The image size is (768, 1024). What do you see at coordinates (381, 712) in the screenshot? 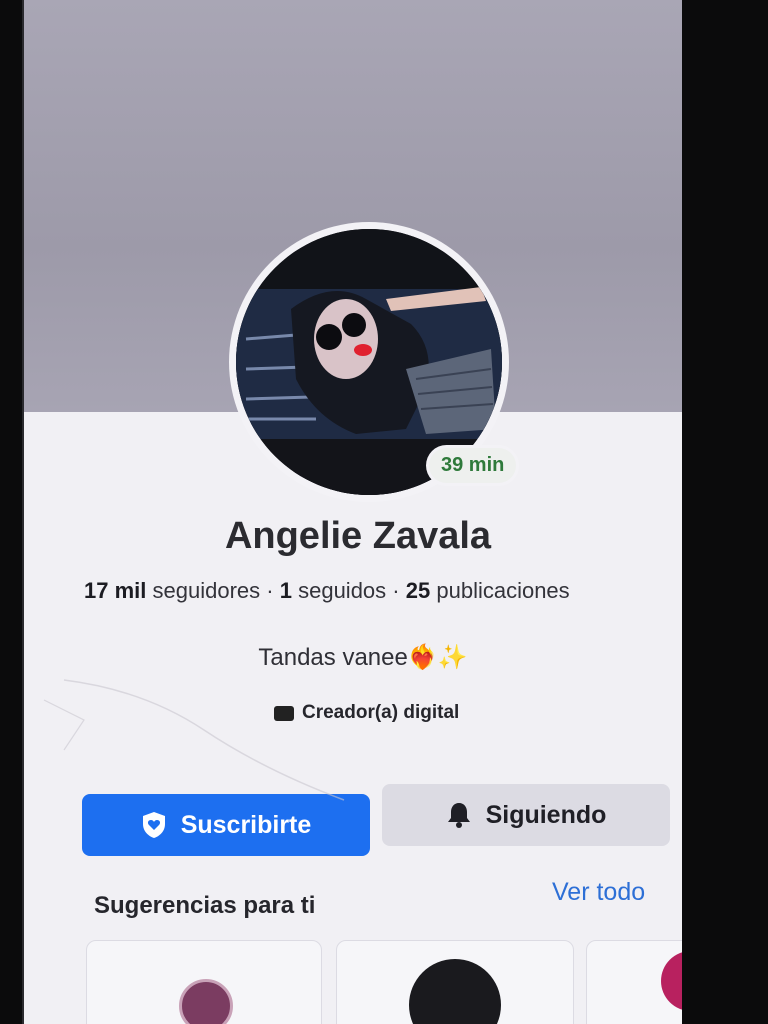
I see `category-label: Creador(a) digital` at bounding box center [381, 712].